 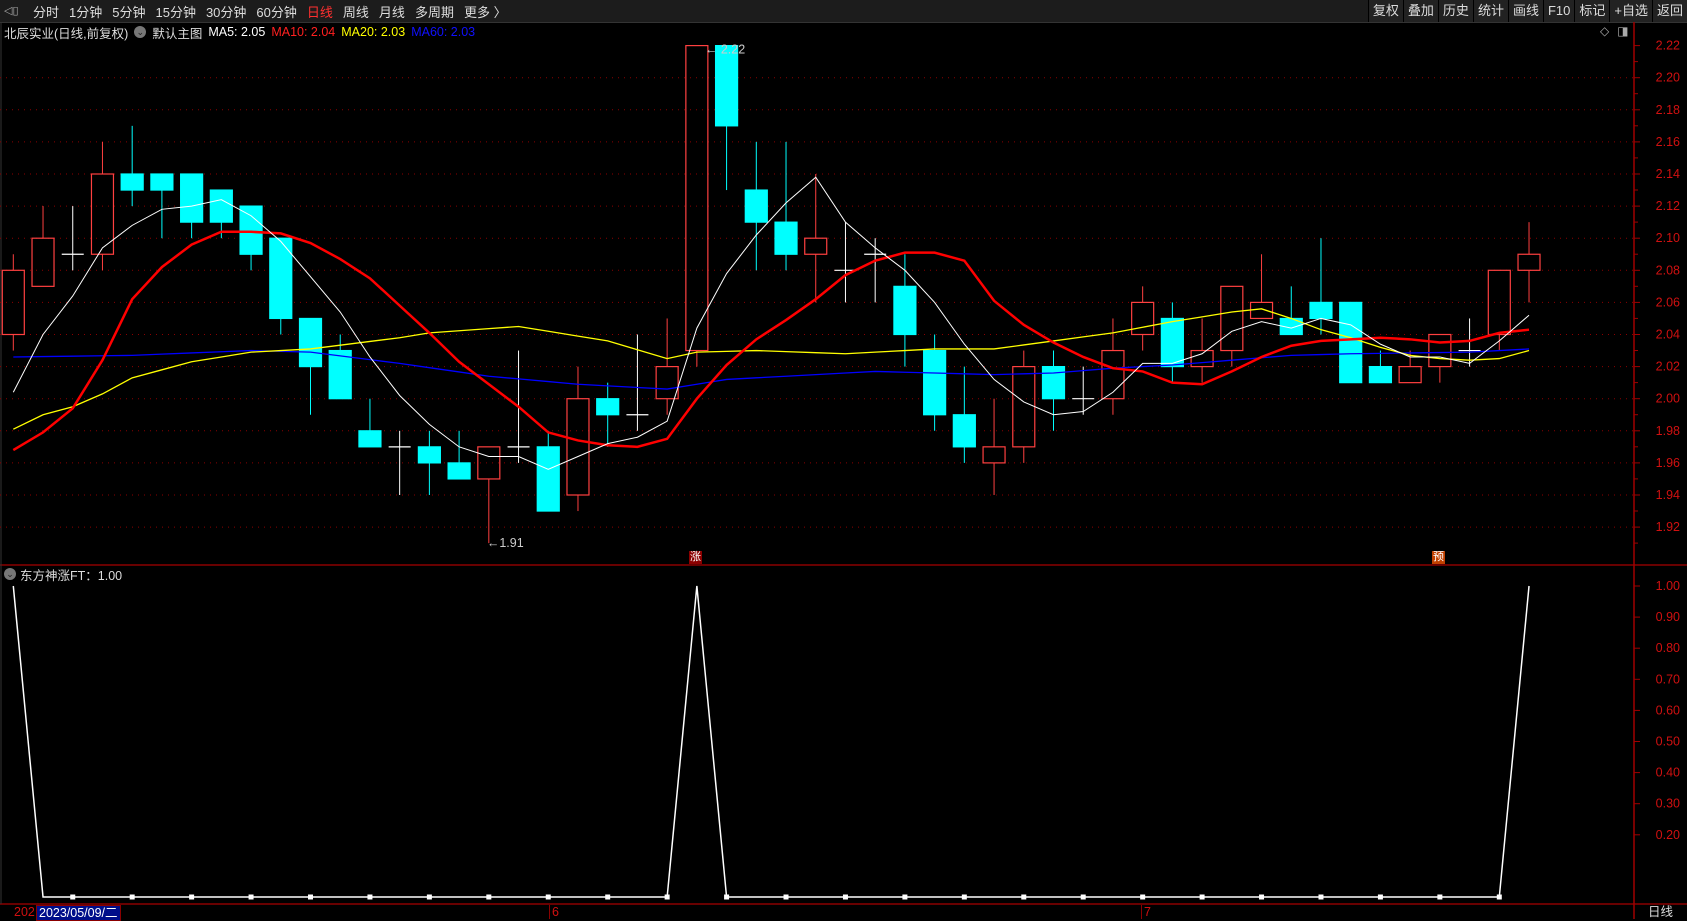 I want to click on month-7-label: 7, so click(x=1146, y=912).